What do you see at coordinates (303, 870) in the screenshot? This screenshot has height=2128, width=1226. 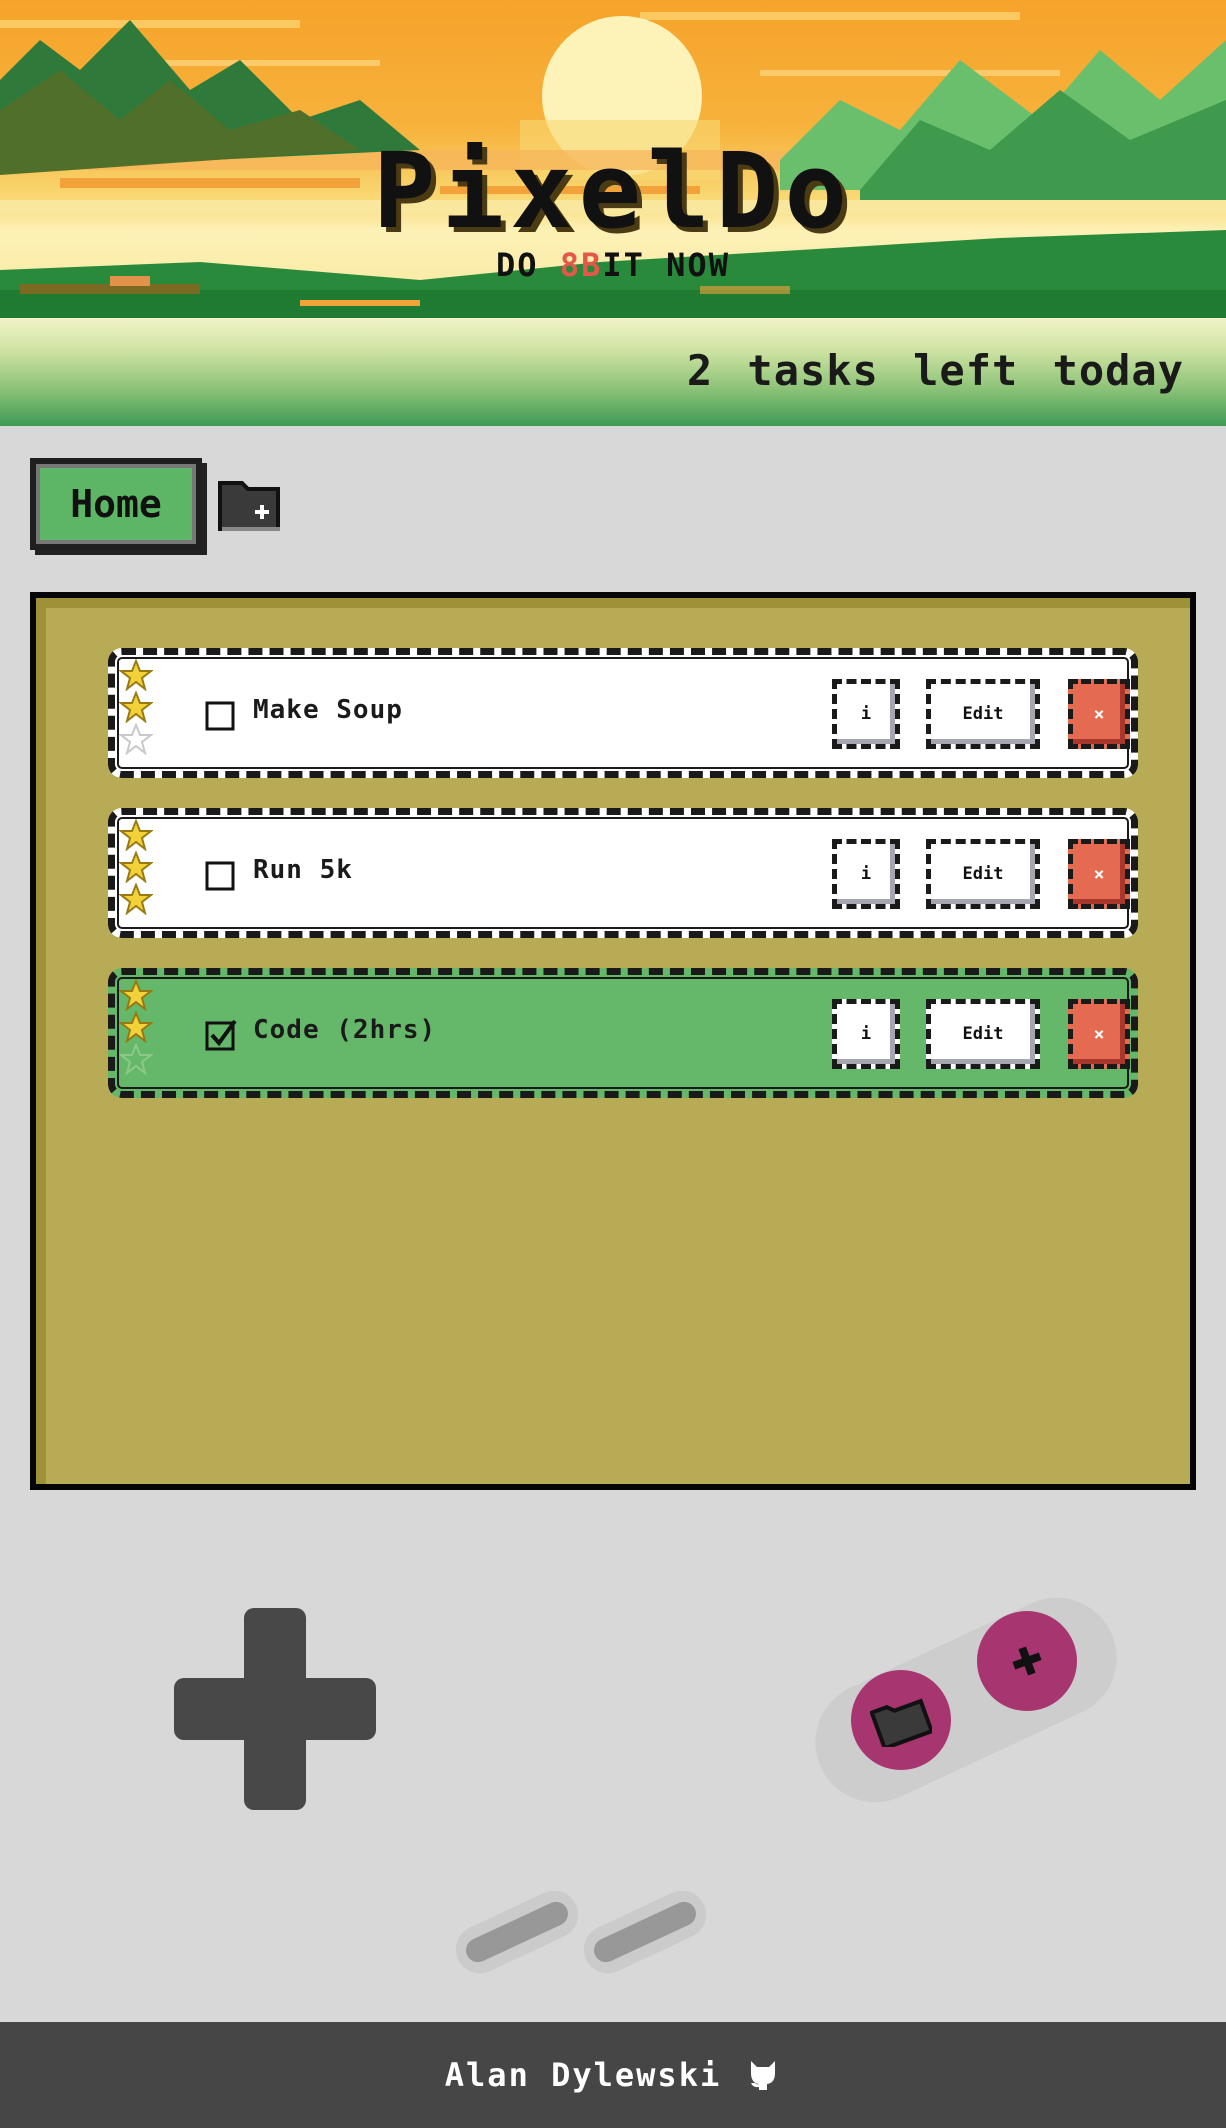 I see `task-name: Run 5k` at bounding box center [303, 870].